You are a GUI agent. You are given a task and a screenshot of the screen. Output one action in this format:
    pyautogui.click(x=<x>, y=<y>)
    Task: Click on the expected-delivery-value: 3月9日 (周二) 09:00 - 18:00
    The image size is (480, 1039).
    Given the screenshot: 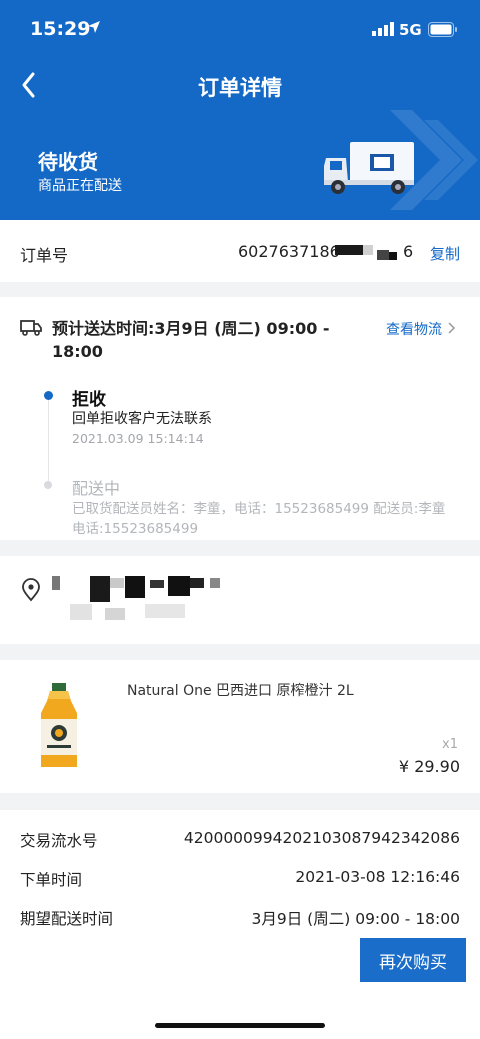 What is the action you would take?
    pyautogui.click(x=355, y=919)
    